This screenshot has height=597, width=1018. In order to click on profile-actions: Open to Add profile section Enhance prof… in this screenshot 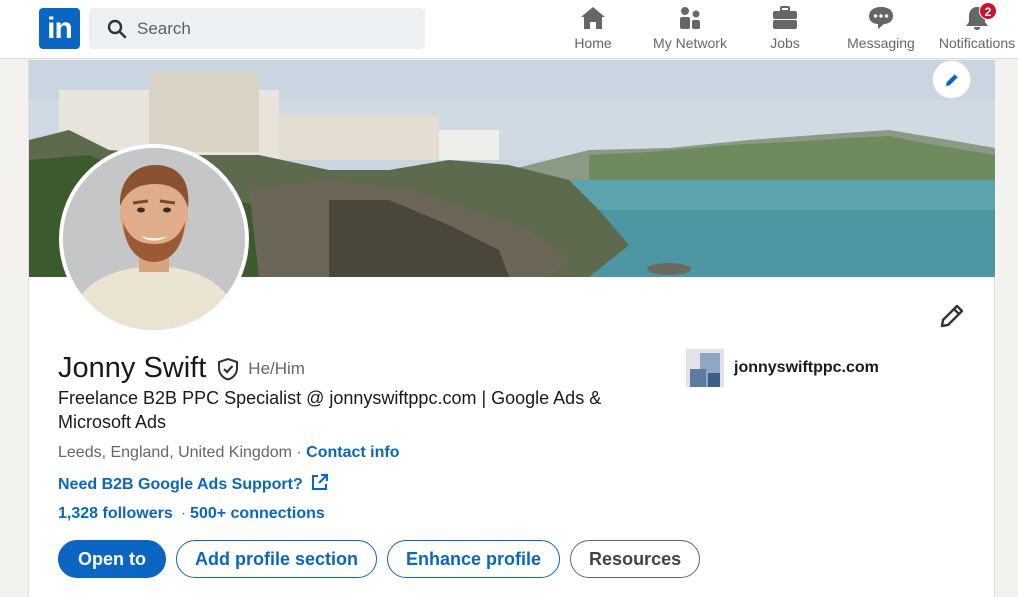, I will do `click(379, 559)`.